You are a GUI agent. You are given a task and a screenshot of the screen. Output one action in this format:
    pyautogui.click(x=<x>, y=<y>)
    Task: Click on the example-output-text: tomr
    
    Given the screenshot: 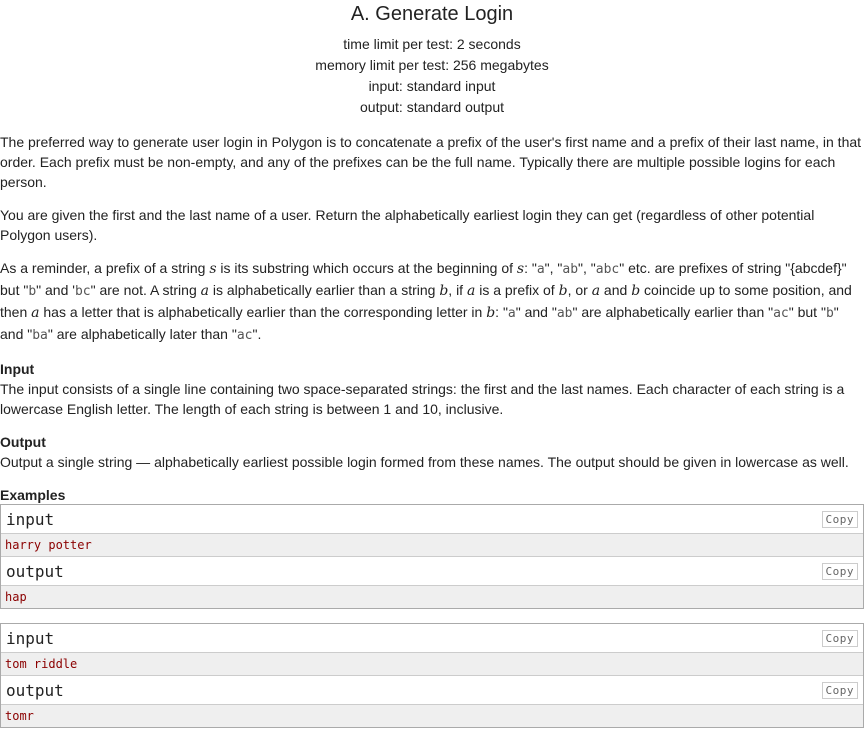 What is the action you would take?
    pyautogui.click(x=432, y=716)
    